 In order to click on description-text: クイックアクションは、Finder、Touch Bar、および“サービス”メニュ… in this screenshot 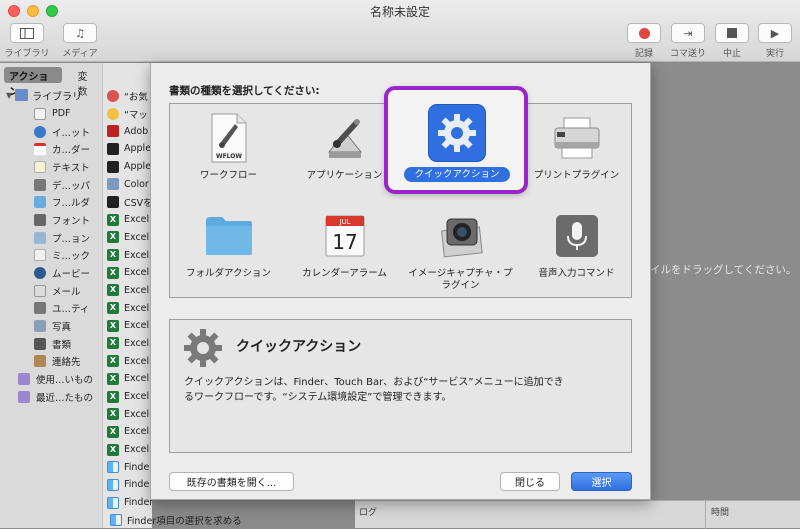, I will do `click(399, 390)`.